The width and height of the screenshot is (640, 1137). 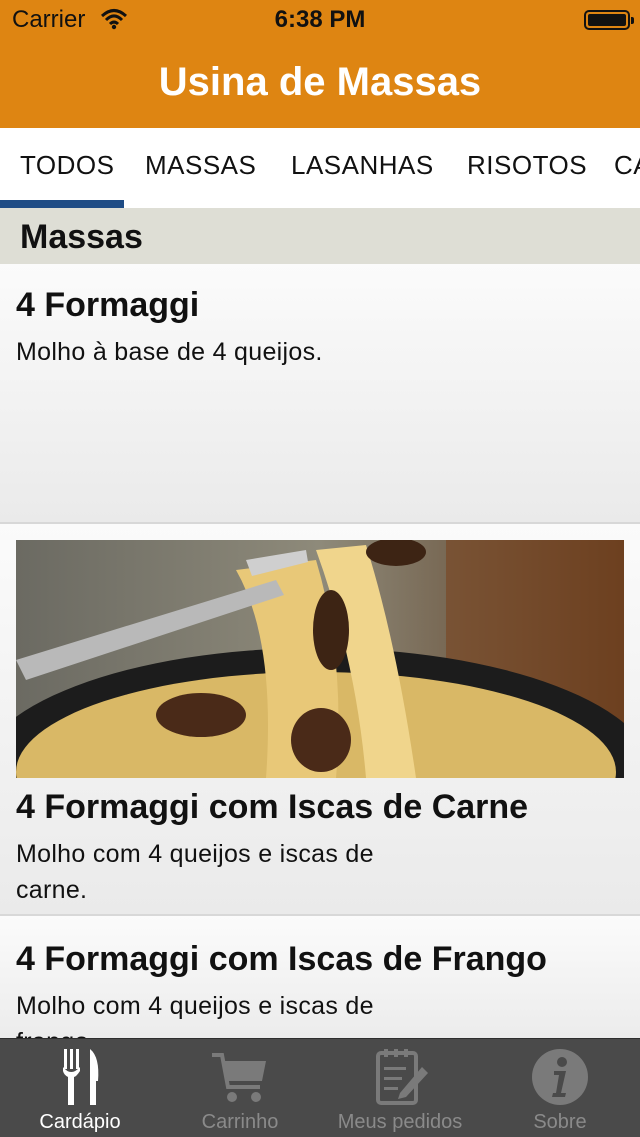 What do you see at coordinates (81, 237) in the screenshot?
I see `section-title: Massas` at bounding box center [81, 237].